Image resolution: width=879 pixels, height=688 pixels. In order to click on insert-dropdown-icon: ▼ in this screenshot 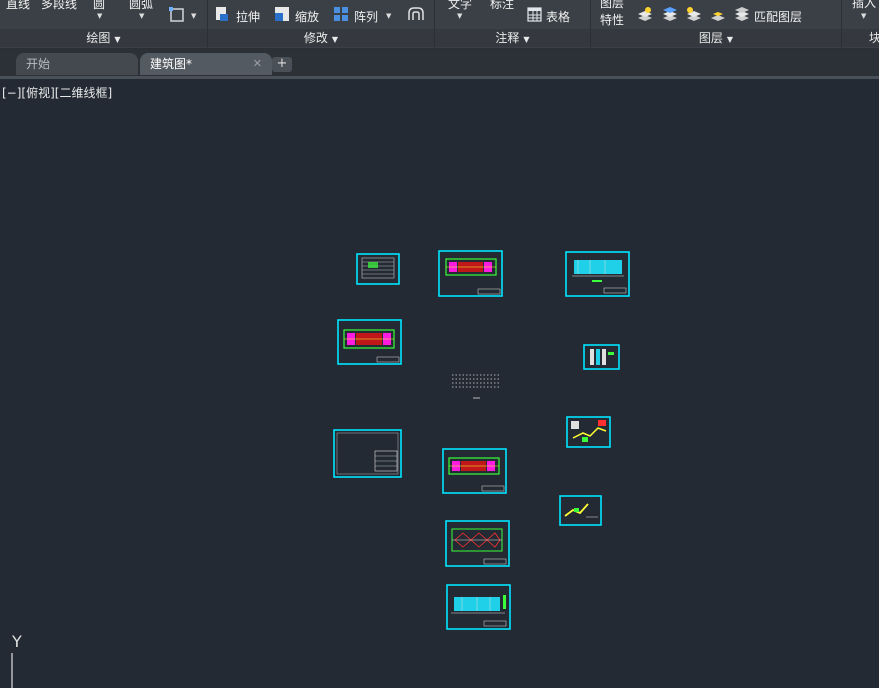, I will do `click(863, 16)`.